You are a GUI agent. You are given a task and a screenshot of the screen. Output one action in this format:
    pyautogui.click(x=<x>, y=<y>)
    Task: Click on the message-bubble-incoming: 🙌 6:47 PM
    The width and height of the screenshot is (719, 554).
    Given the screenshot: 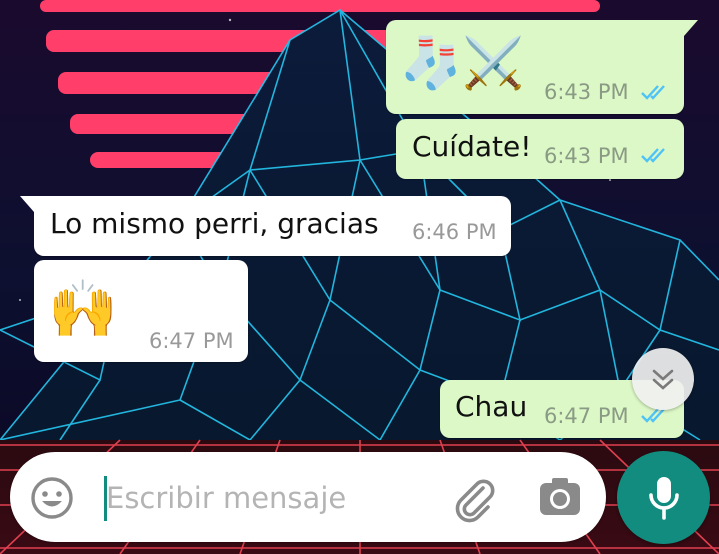 What is the action you would take?
    pyautogui.click(x=141, y=311)
    